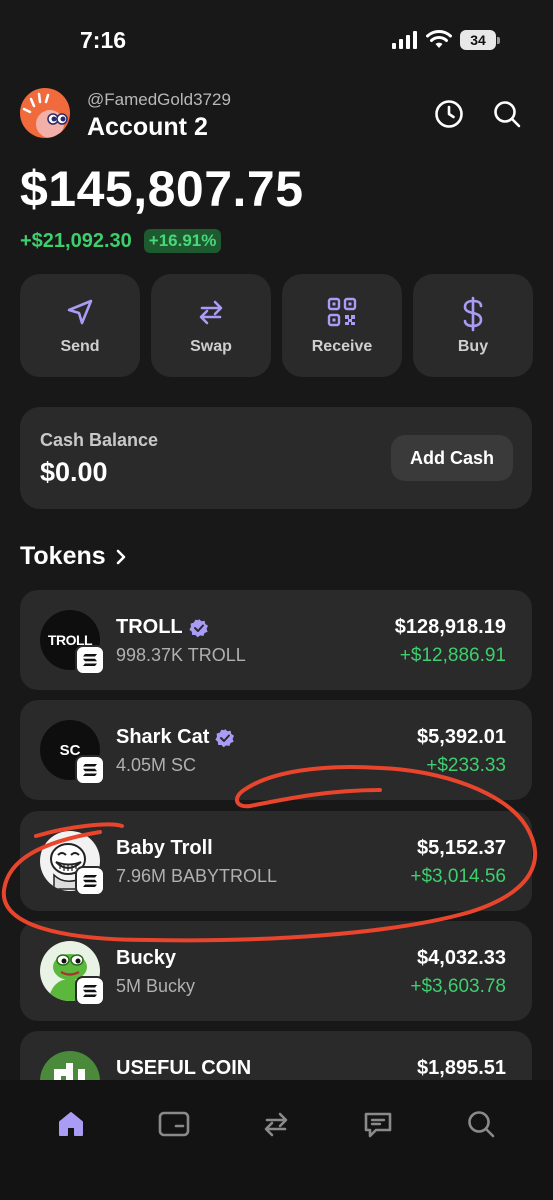  I want to click on token-amount: 5M Bucky, so click(156, 986).